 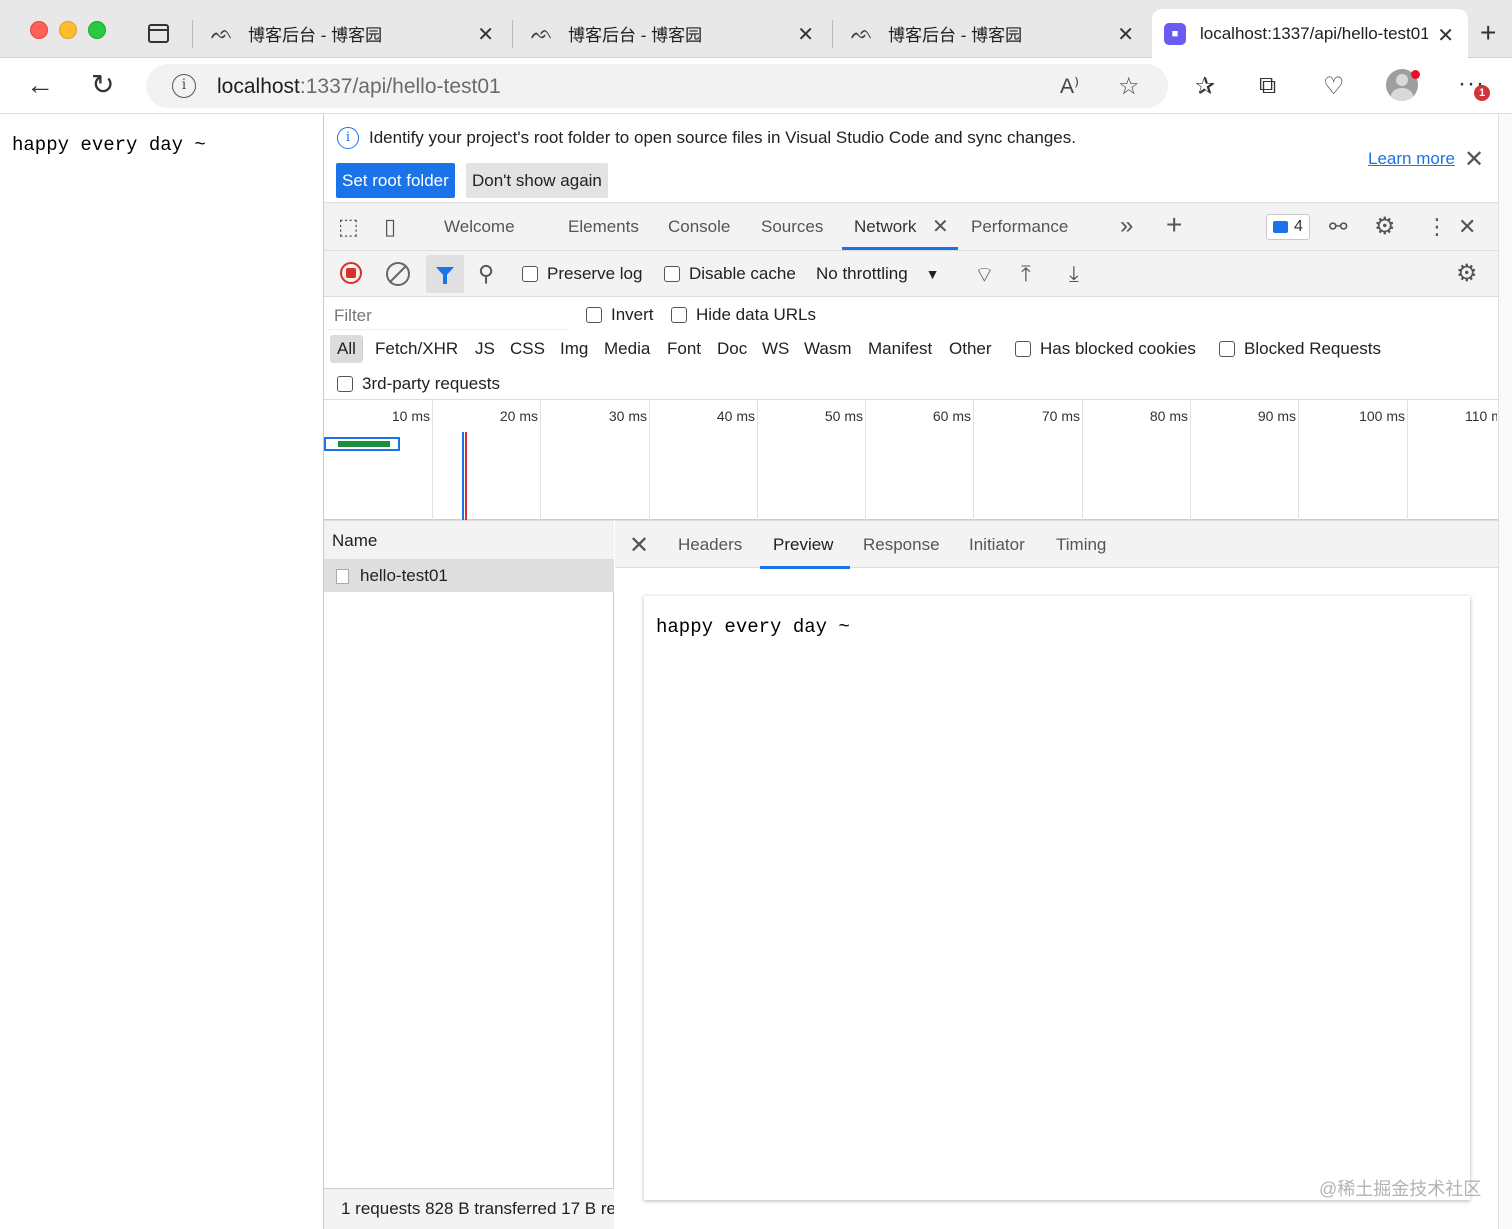 I want to click on filter-type-img: Img, so click(x=574, y=349).